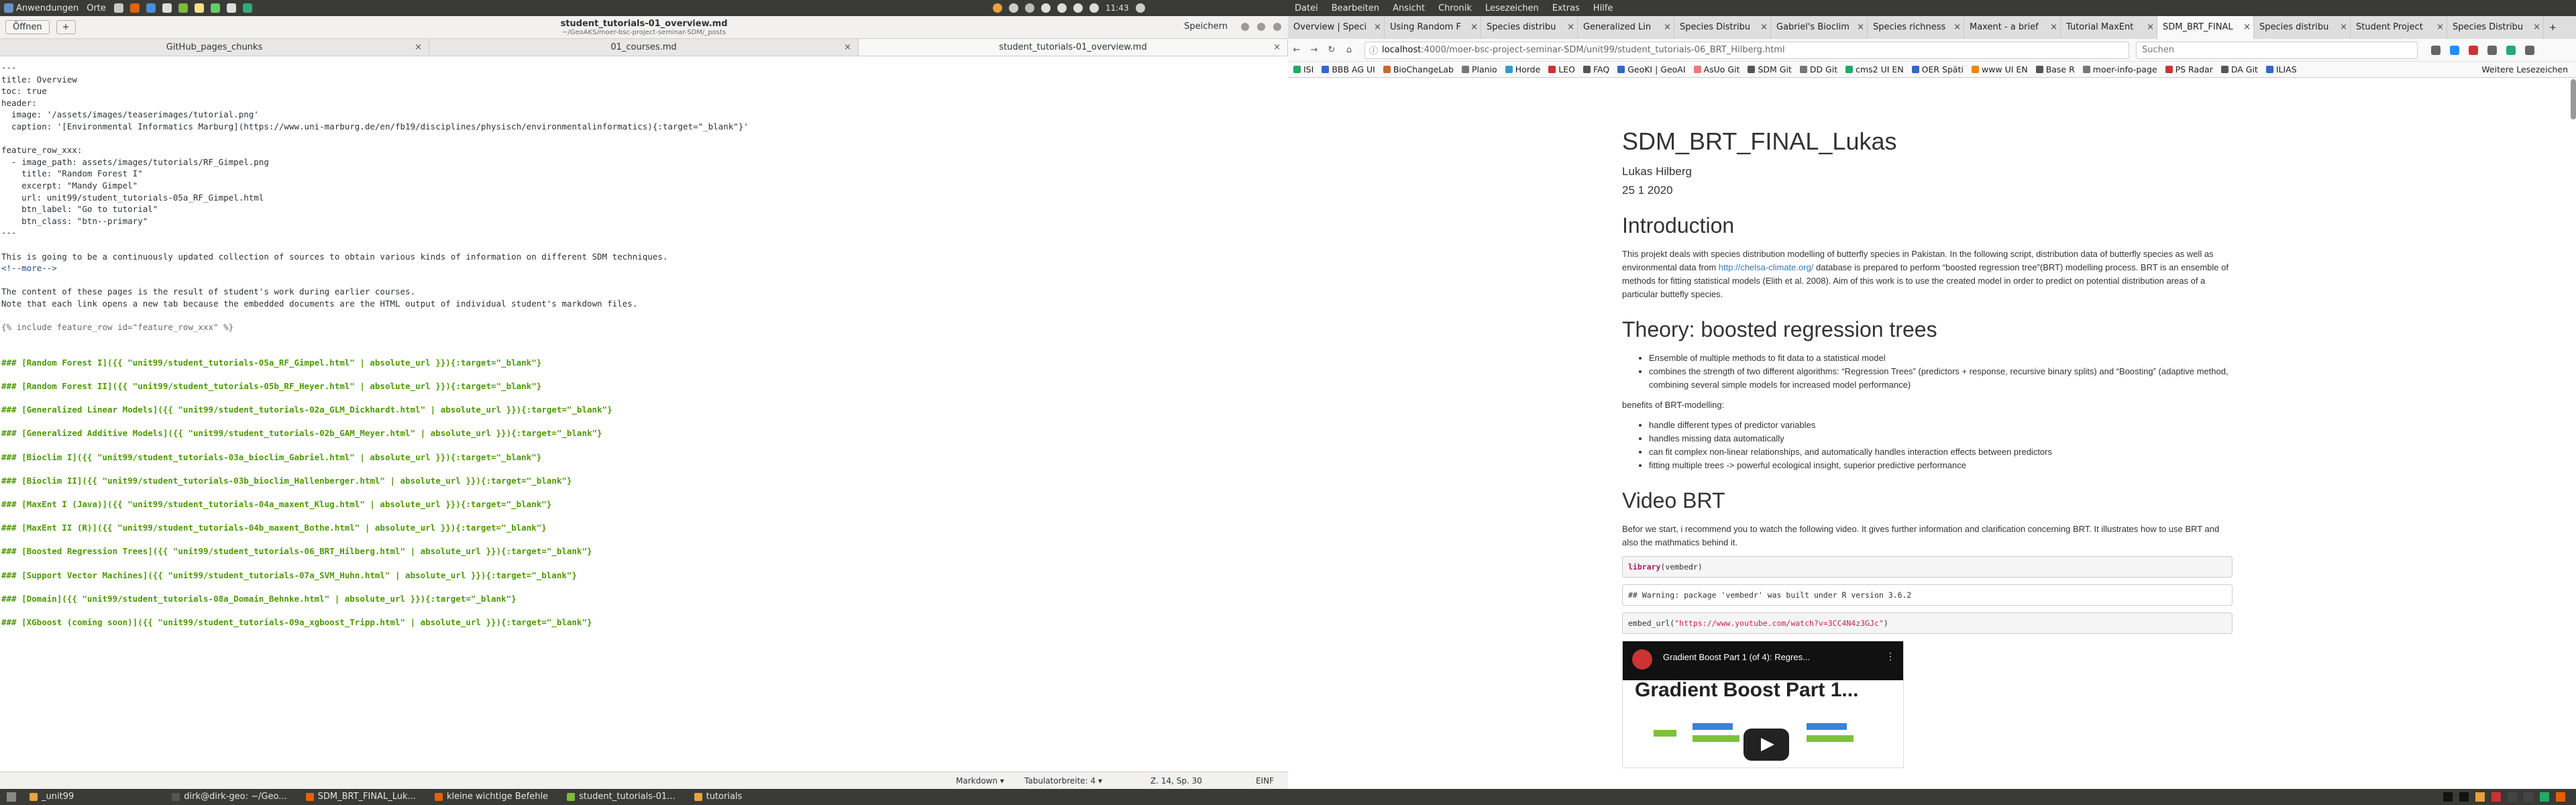 The height and width of the screenshot is (805, 2576). What do you see at coordinates (2524, 69) in the screenshot?
I see `other-bookmarks: Weitere Lesezeichen` at bounding box center [2524, 69].